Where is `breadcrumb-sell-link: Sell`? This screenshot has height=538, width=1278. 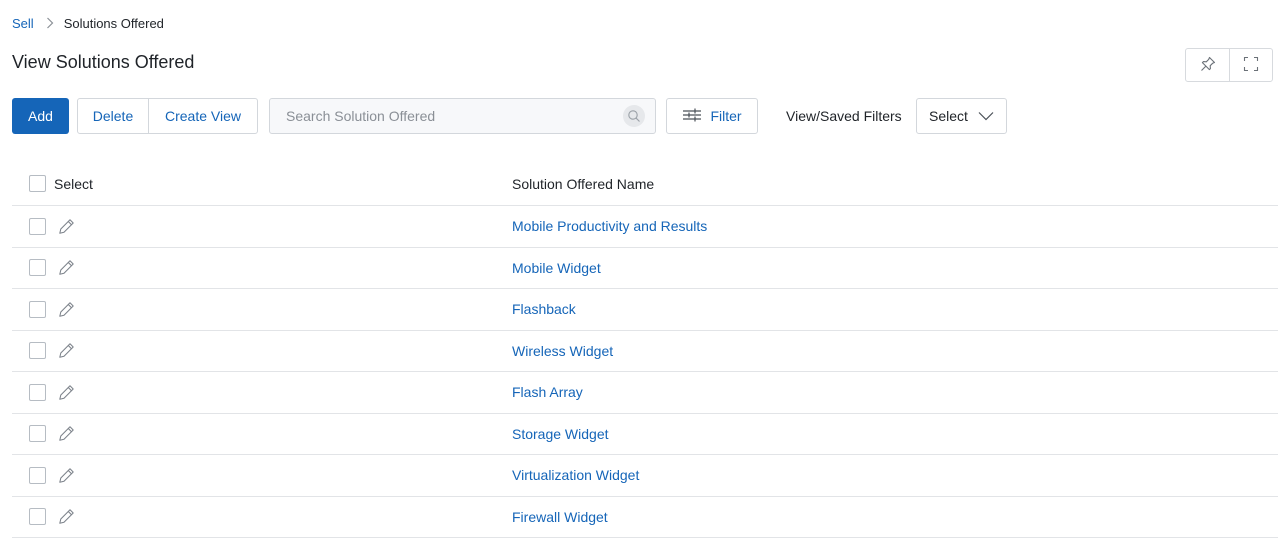
breadcrumb-sell-link: Sell is located at coordinates (23, 23).